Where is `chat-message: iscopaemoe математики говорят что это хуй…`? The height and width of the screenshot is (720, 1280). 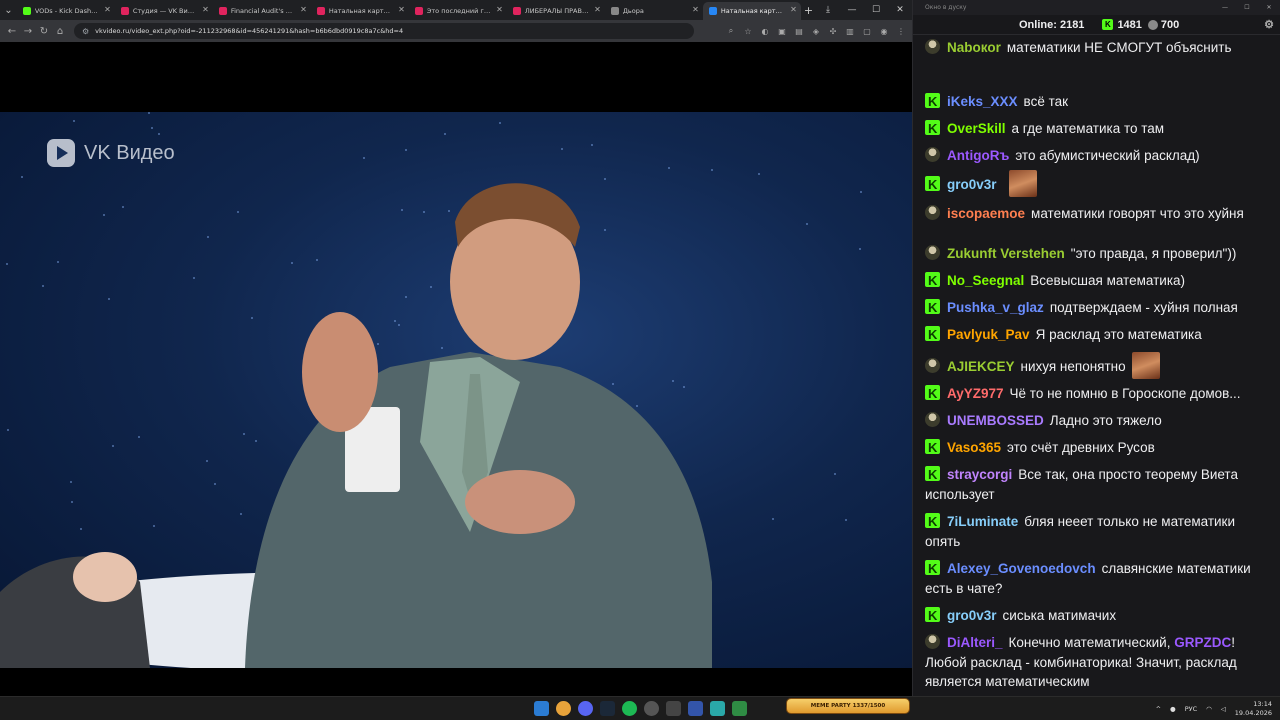 chat-message: iscopaemoe математики говорят что это хуй… is located at coordinates (1096, 214).